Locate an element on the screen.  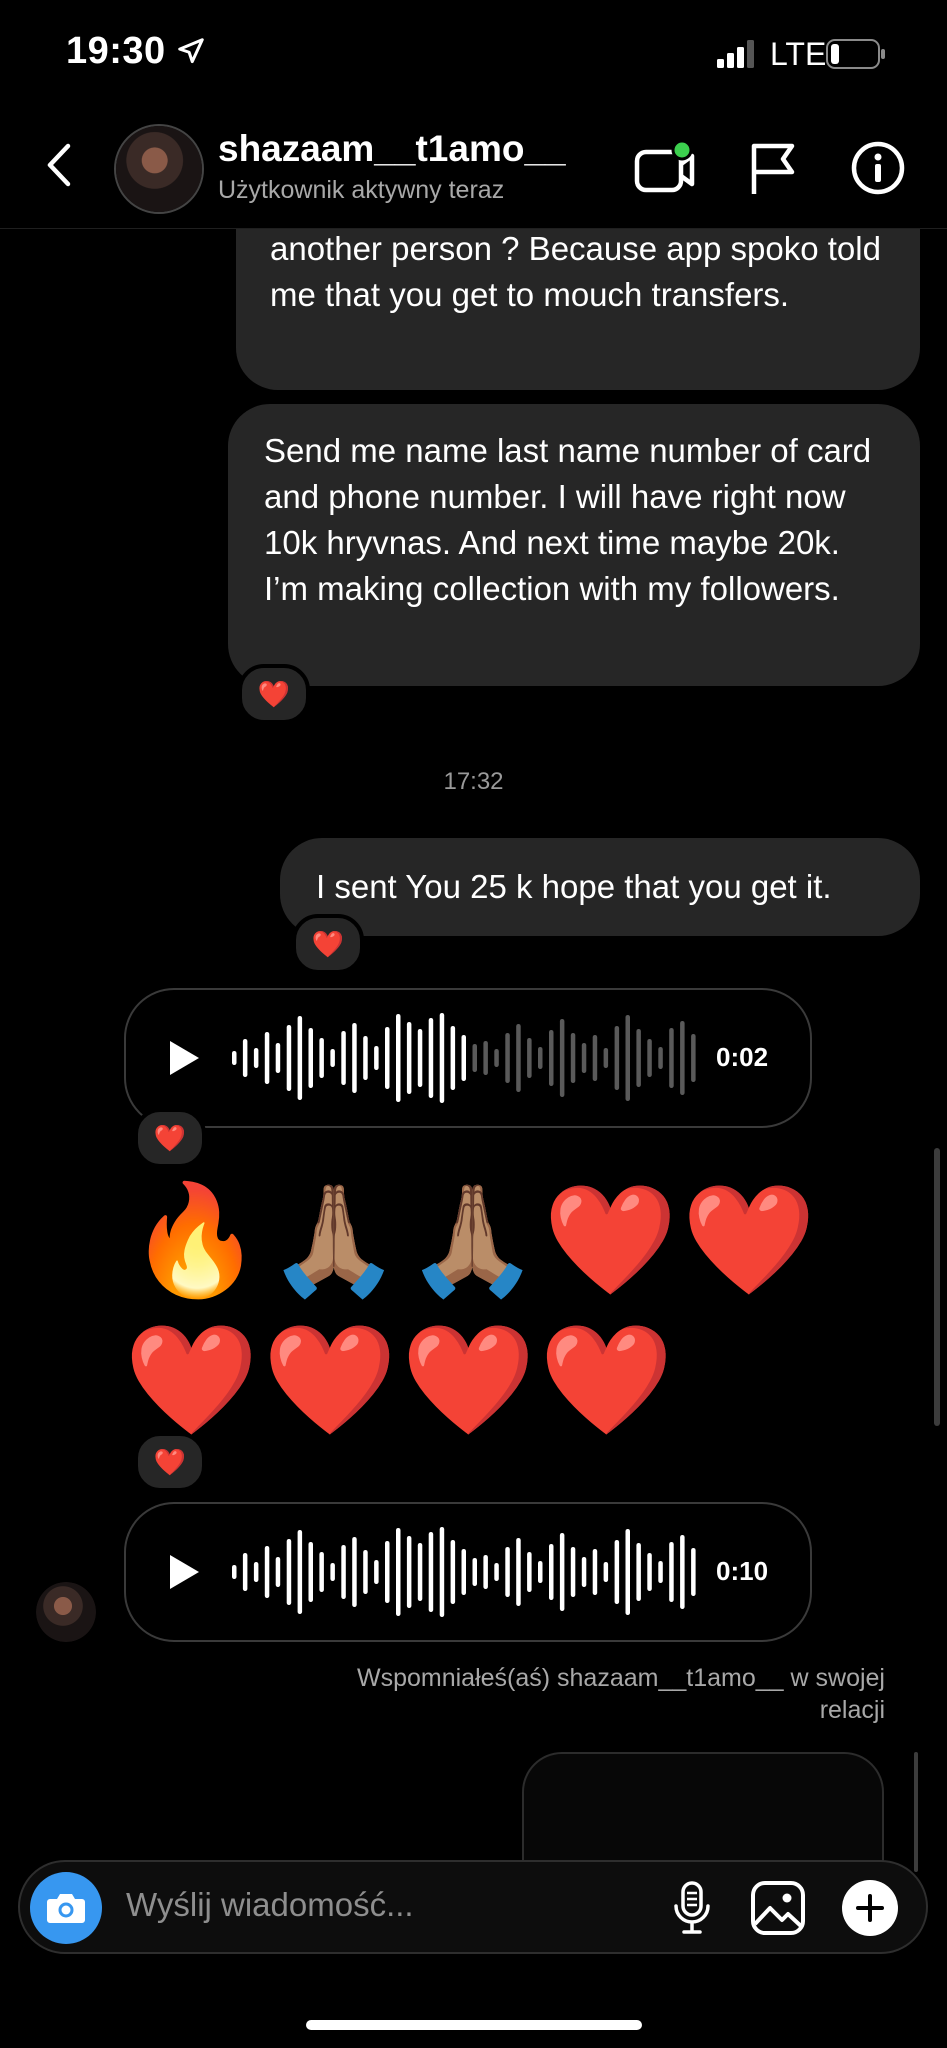
voice-duration: 0:10 is located at coordinates (742, 1571).